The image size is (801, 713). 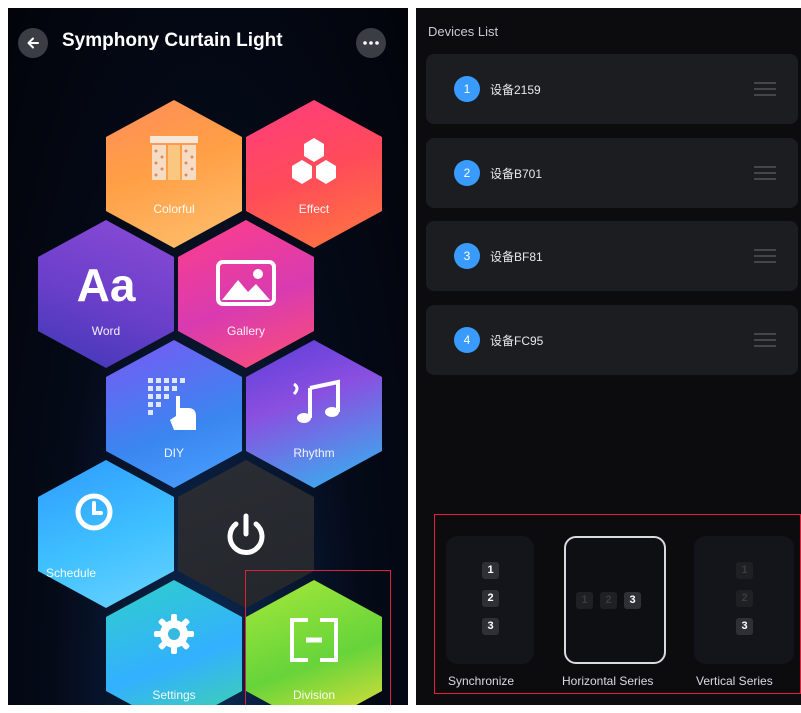 I want to click on tile-label: Schedule, so click(x=71, y=573).